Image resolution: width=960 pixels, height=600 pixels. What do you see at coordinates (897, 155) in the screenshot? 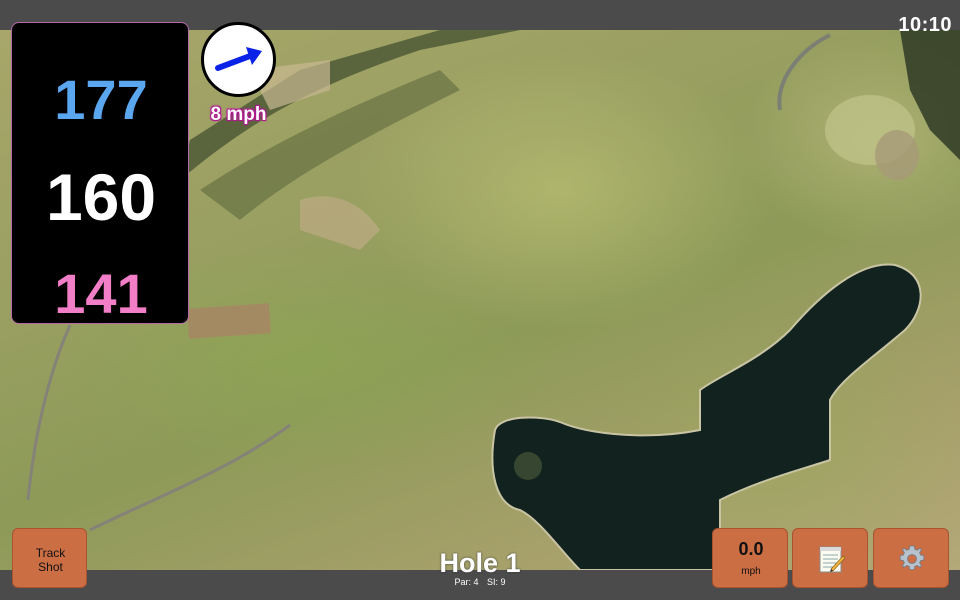
I see `bunker` at bounding box center [897, 155].